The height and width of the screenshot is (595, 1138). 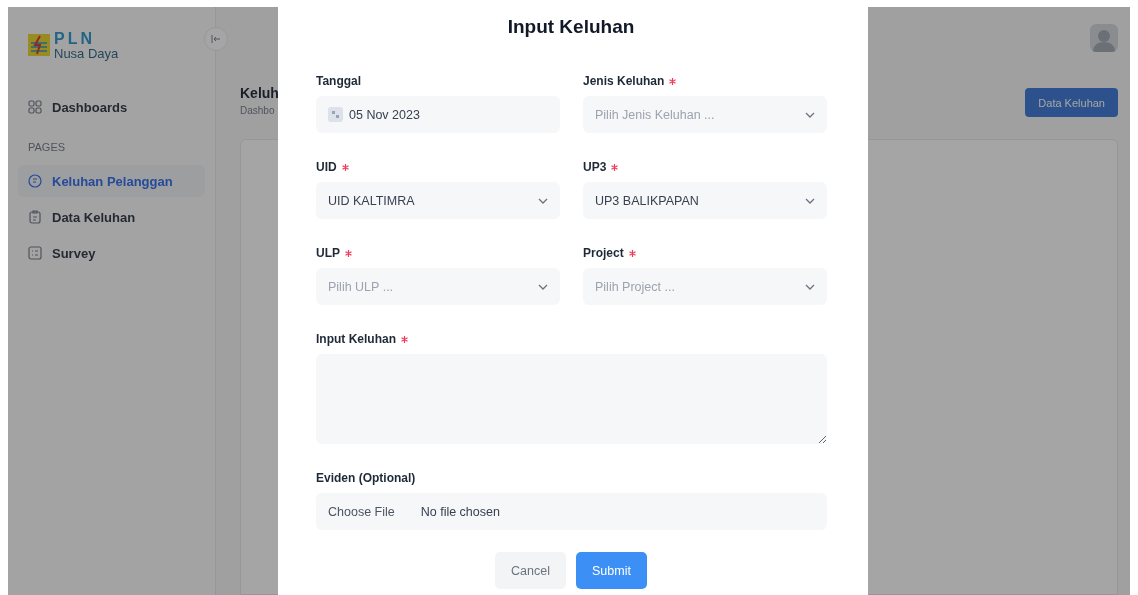 What do you see at coordinates (438, 200) in the screenshot?
I see `select-field: UID KALTIMRA` at bounding box center [438, 200].